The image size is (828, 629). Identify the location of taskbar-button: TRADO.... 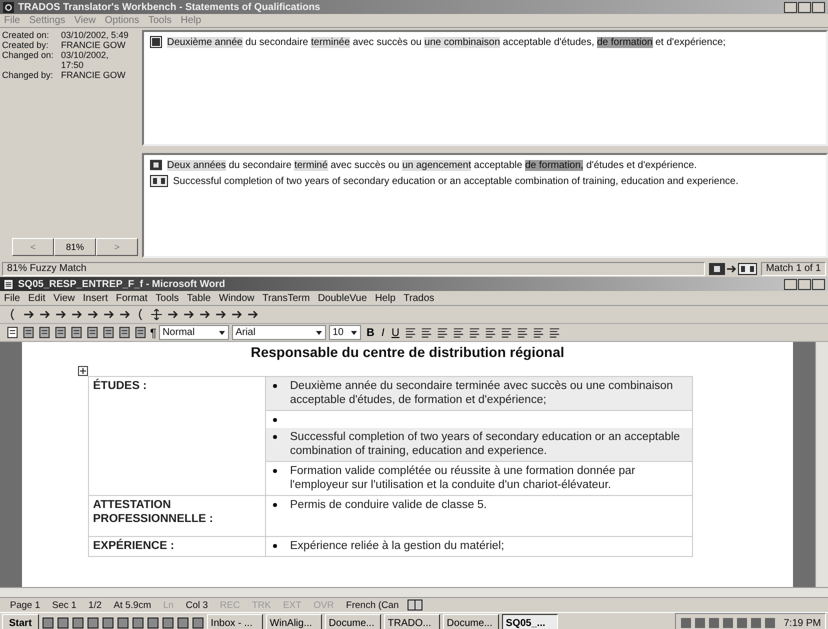
(412, 621).